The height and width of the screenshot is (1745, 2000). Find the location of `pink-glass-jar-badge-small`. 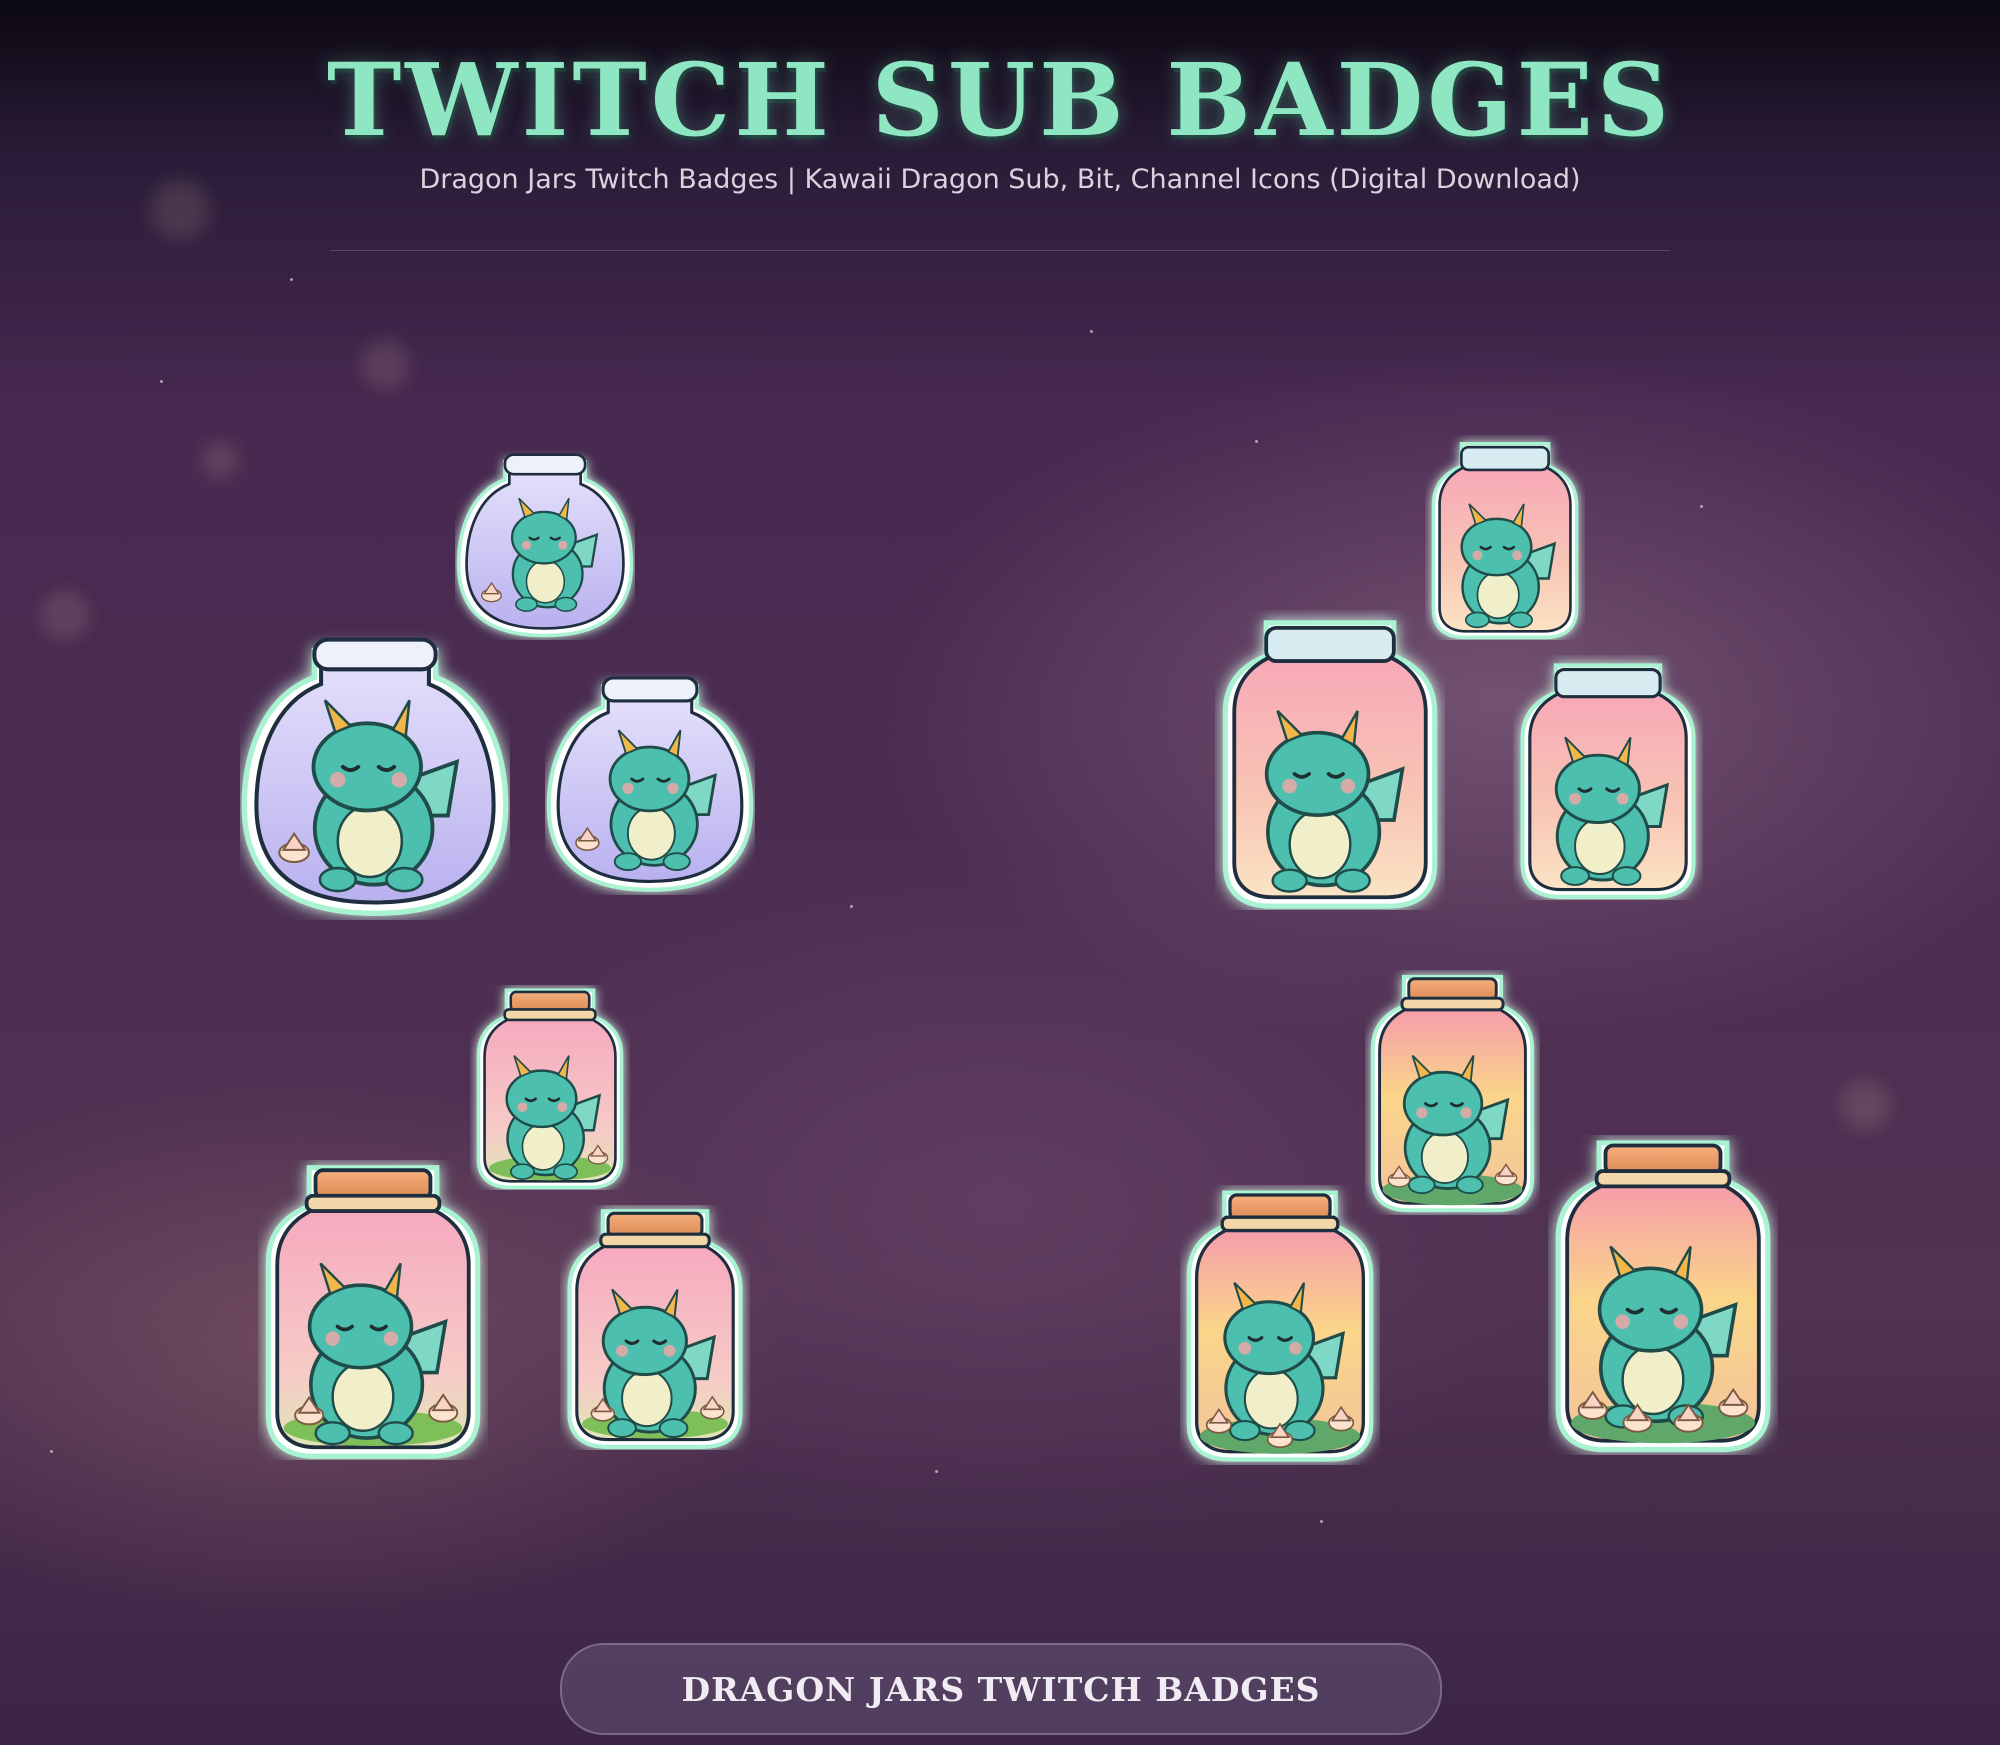

pink-glass-jar-badge-small is located at coordinates (1505, 540).